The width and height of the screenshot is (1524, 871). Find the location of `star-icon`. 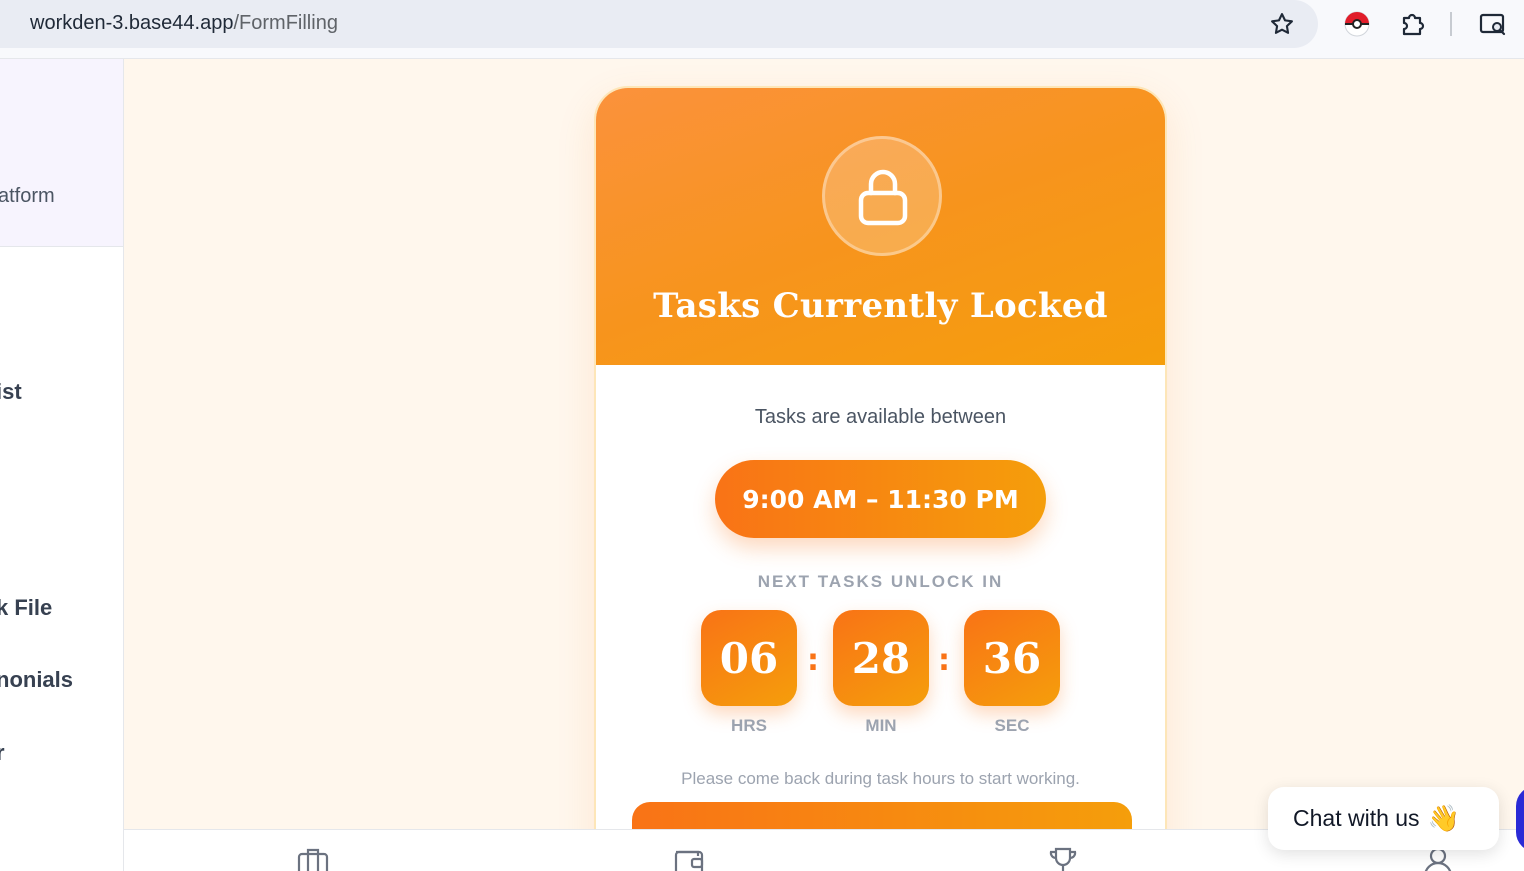

star-icon is located at coordinates (1282, 24).